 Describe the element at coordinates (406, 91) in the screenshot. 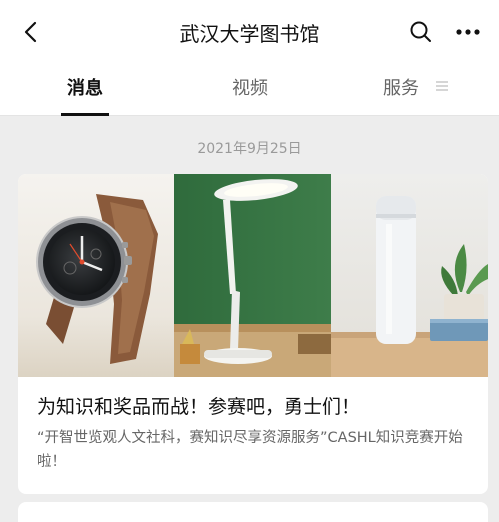

I see `tab-services: 服务` at that location.